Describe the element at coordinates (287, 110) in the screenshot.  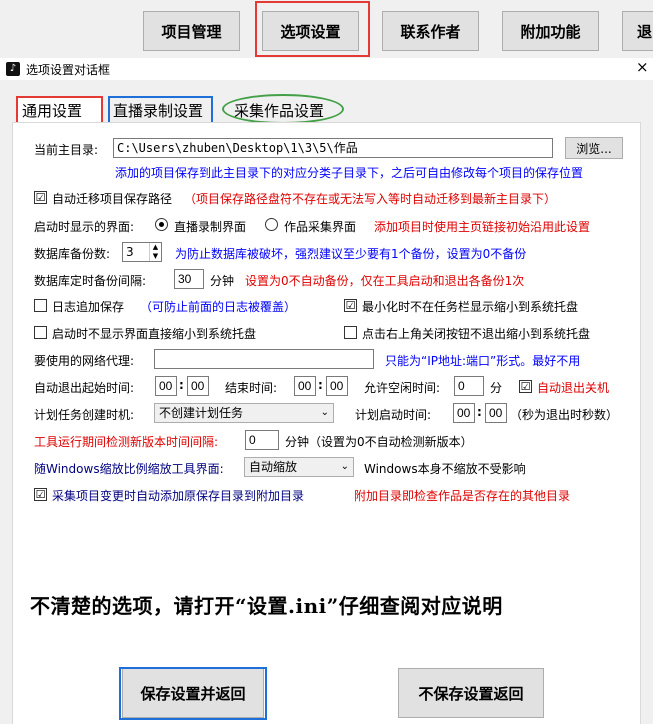
I see `tab-collect-works: 采集作品设置` at that location.